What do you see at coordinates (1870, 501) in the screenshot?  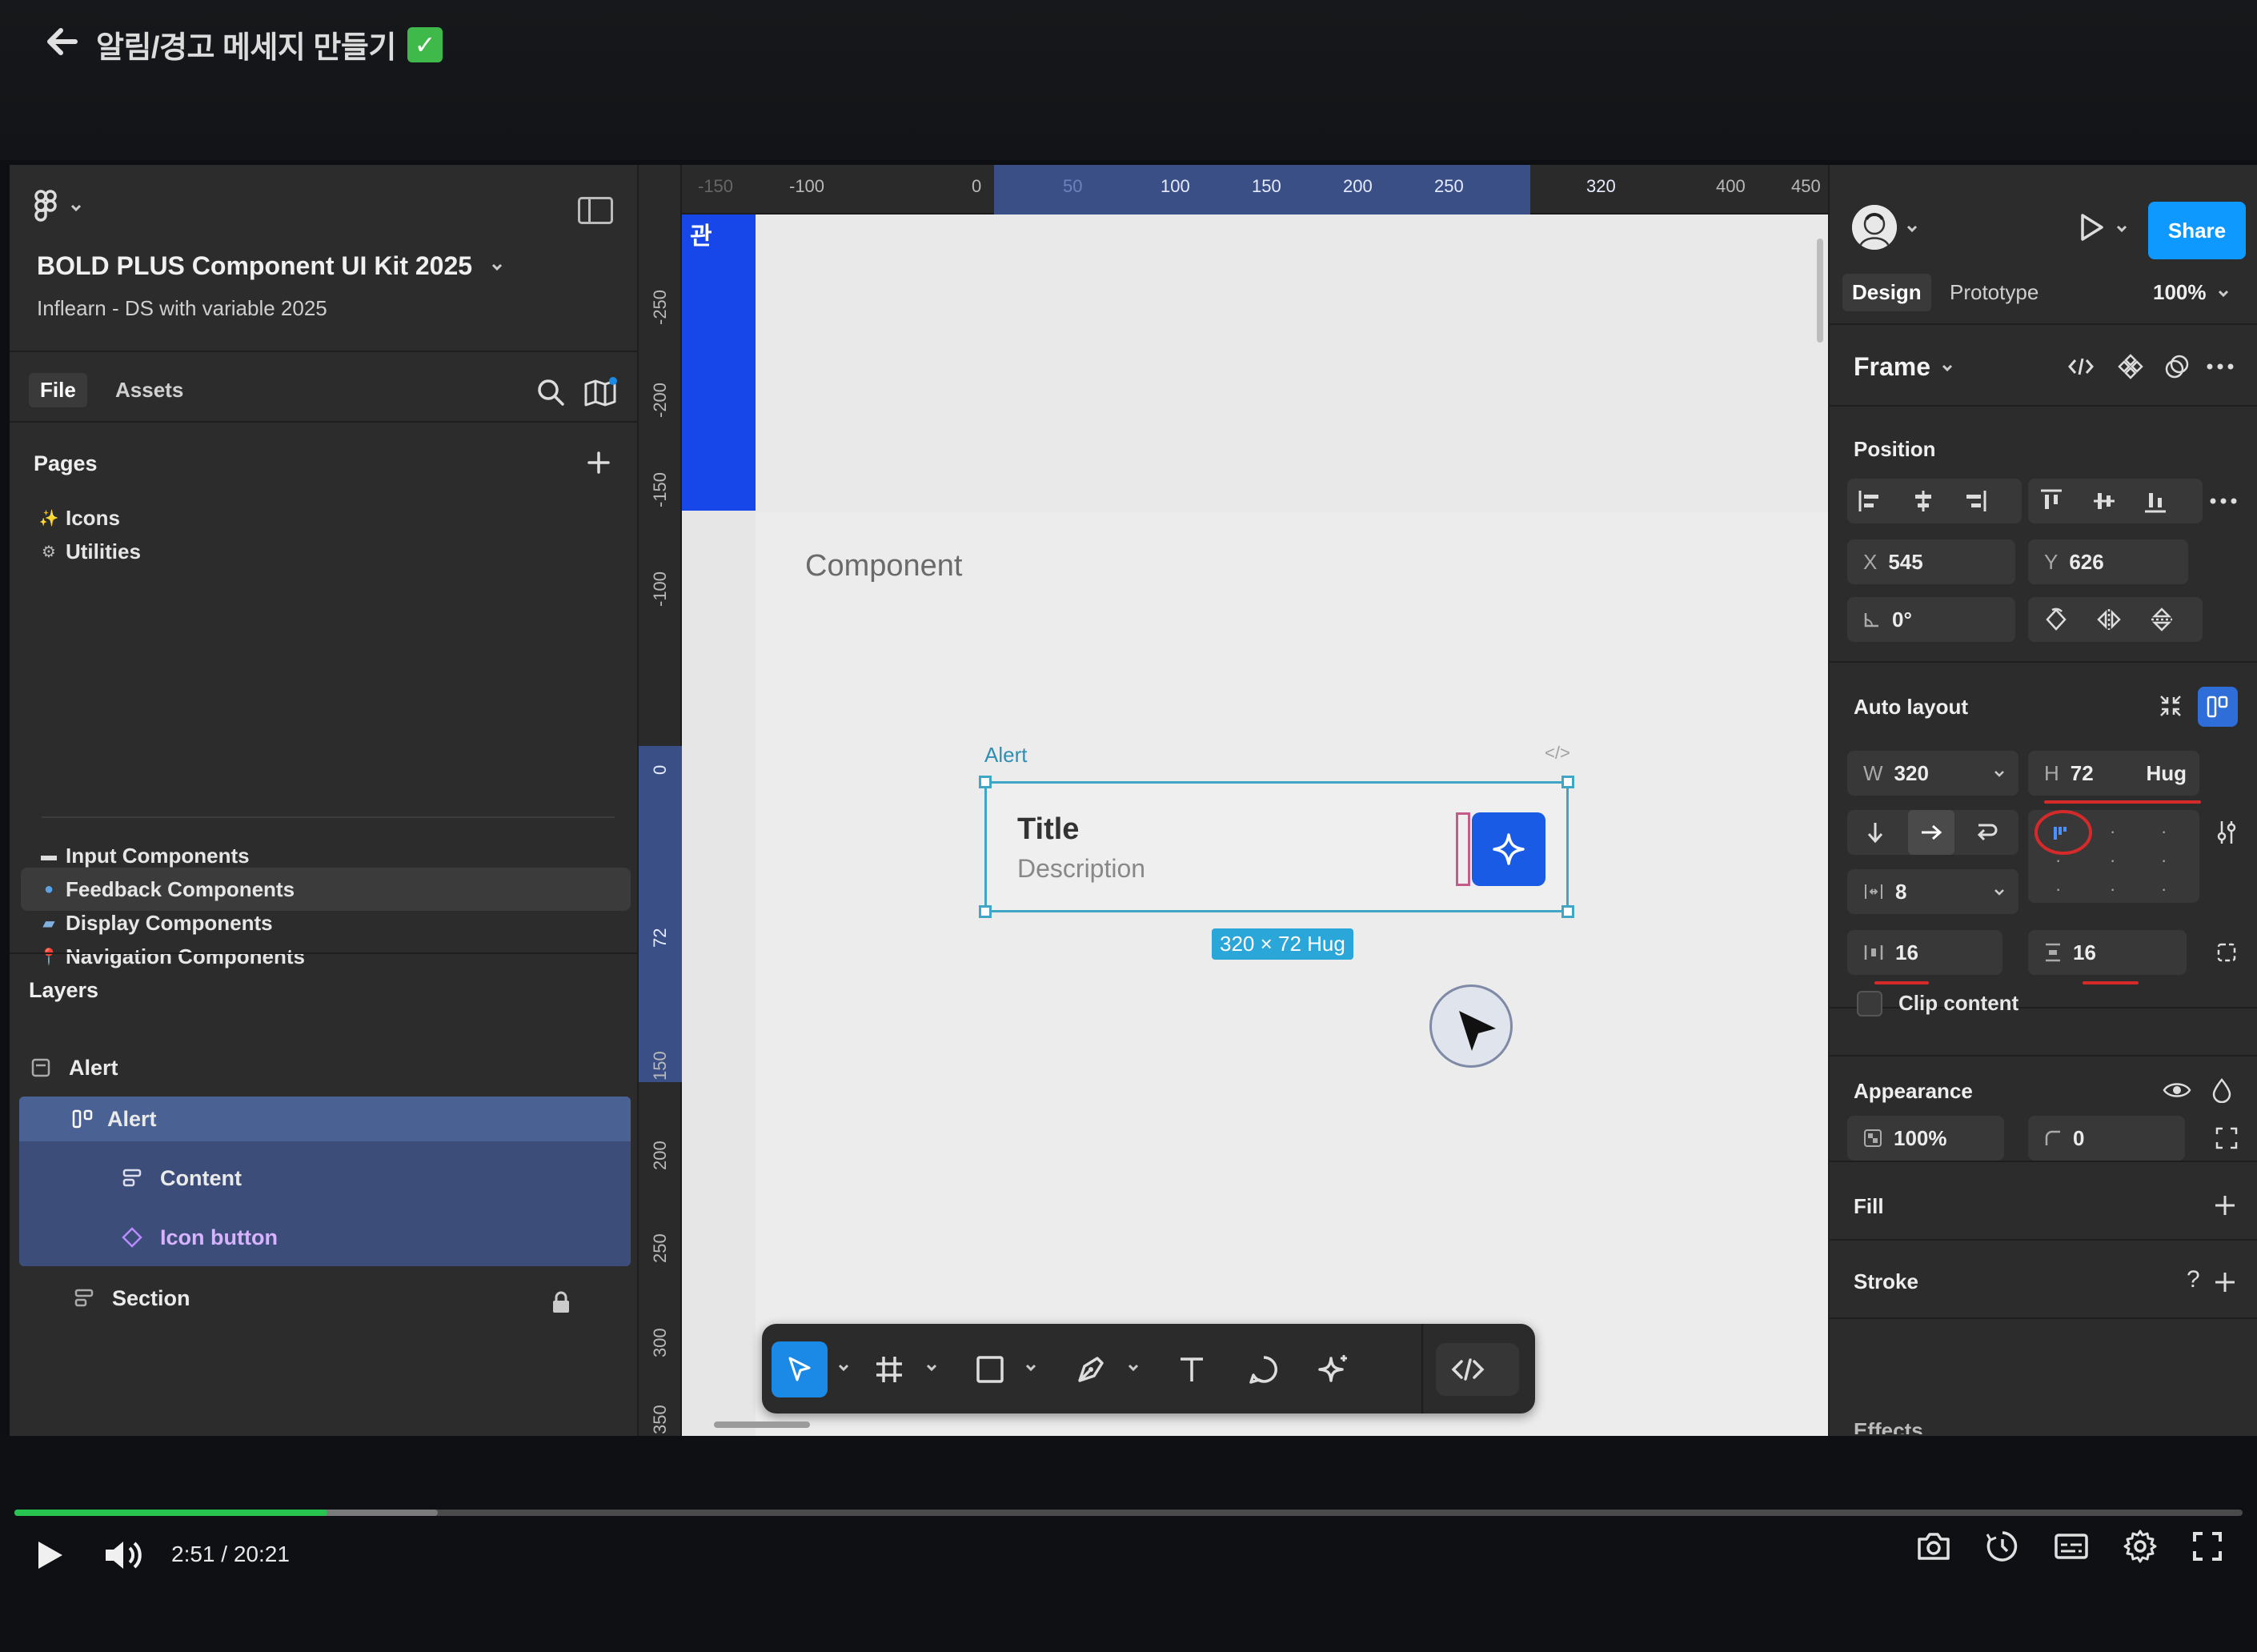 I see `align-left-icon` at bounding box center [1870, 501].